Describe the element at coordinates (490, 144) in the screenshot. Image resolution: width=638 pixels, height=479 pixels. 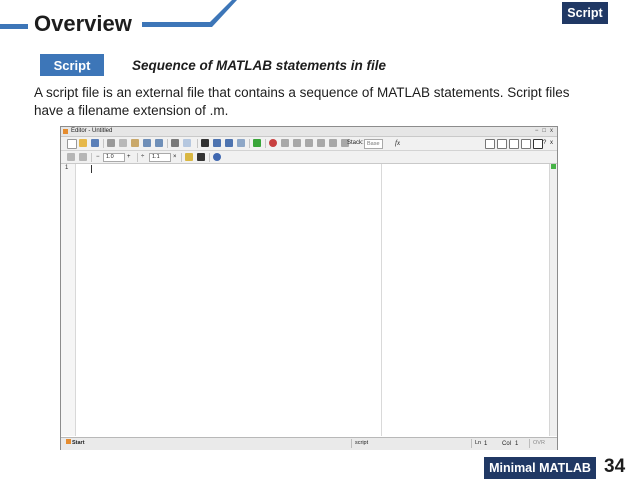
I see `tile-layout-icon` at that location.